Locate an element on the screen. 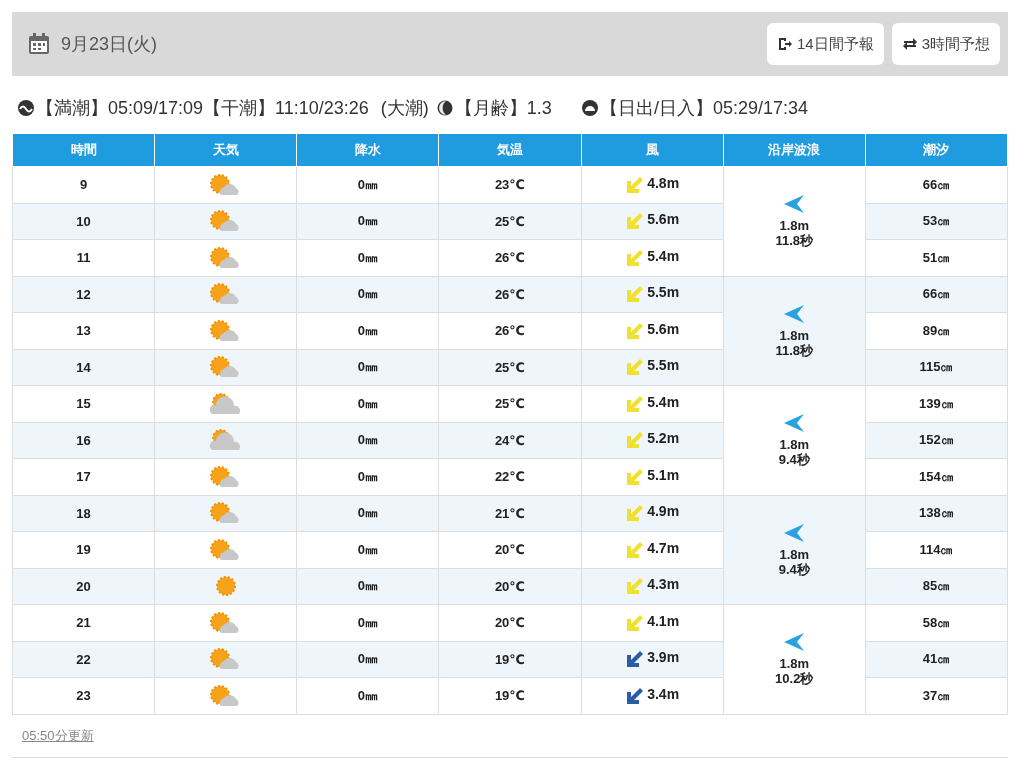  tide-cell: 115㎝ is located at coordinates (936, 367).